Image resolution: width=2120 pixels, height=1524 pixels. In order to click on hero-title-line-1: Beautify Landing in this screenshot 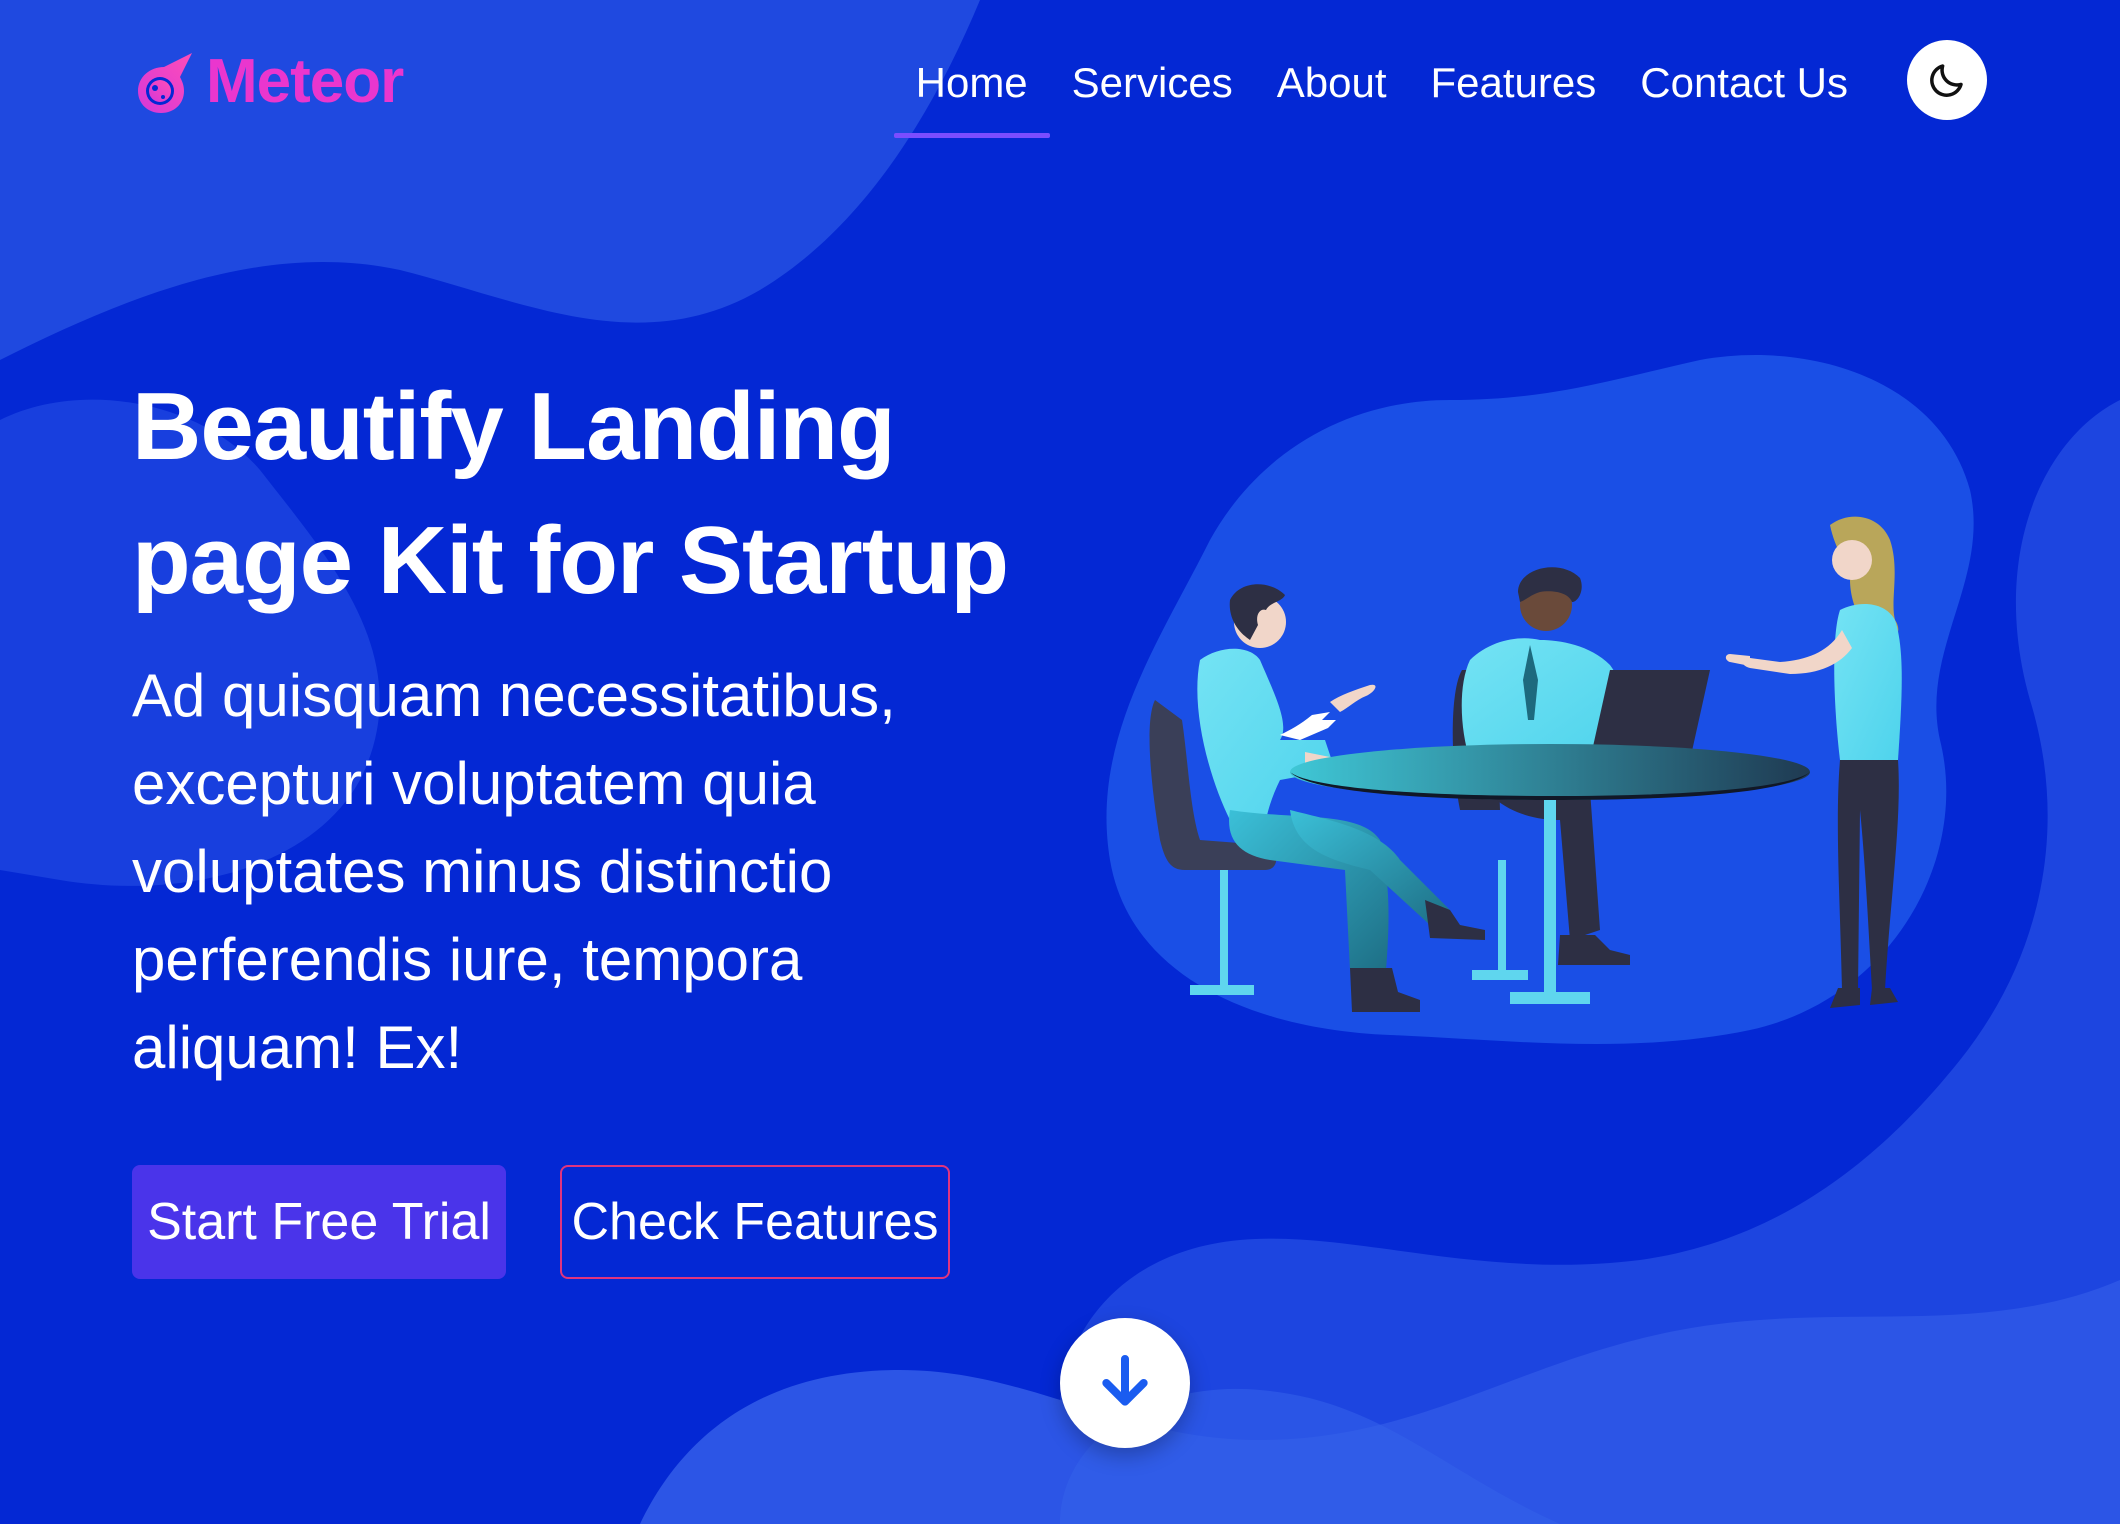, I will do `click(514, 426)`.